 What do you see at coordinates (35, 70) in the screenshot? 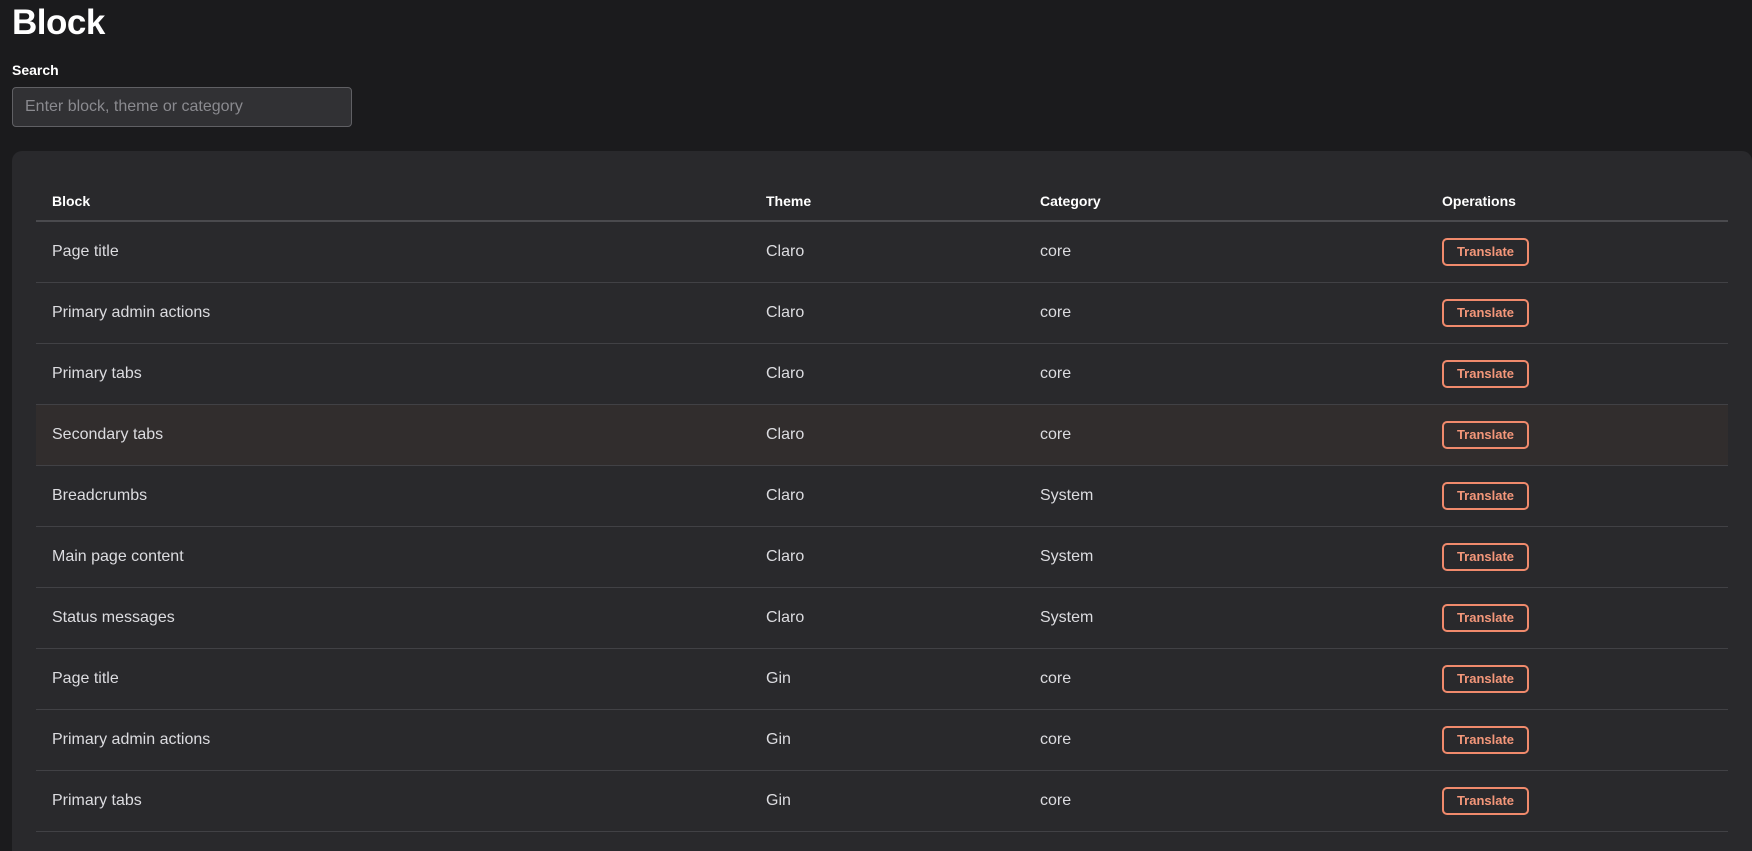
I see `search-label: Search` at bounding box center [35, 70].